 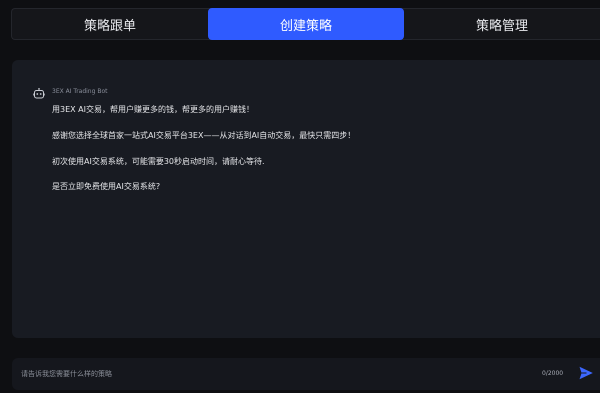 I want to click on character-counter: 0/2000, so click(x=553, y=373).